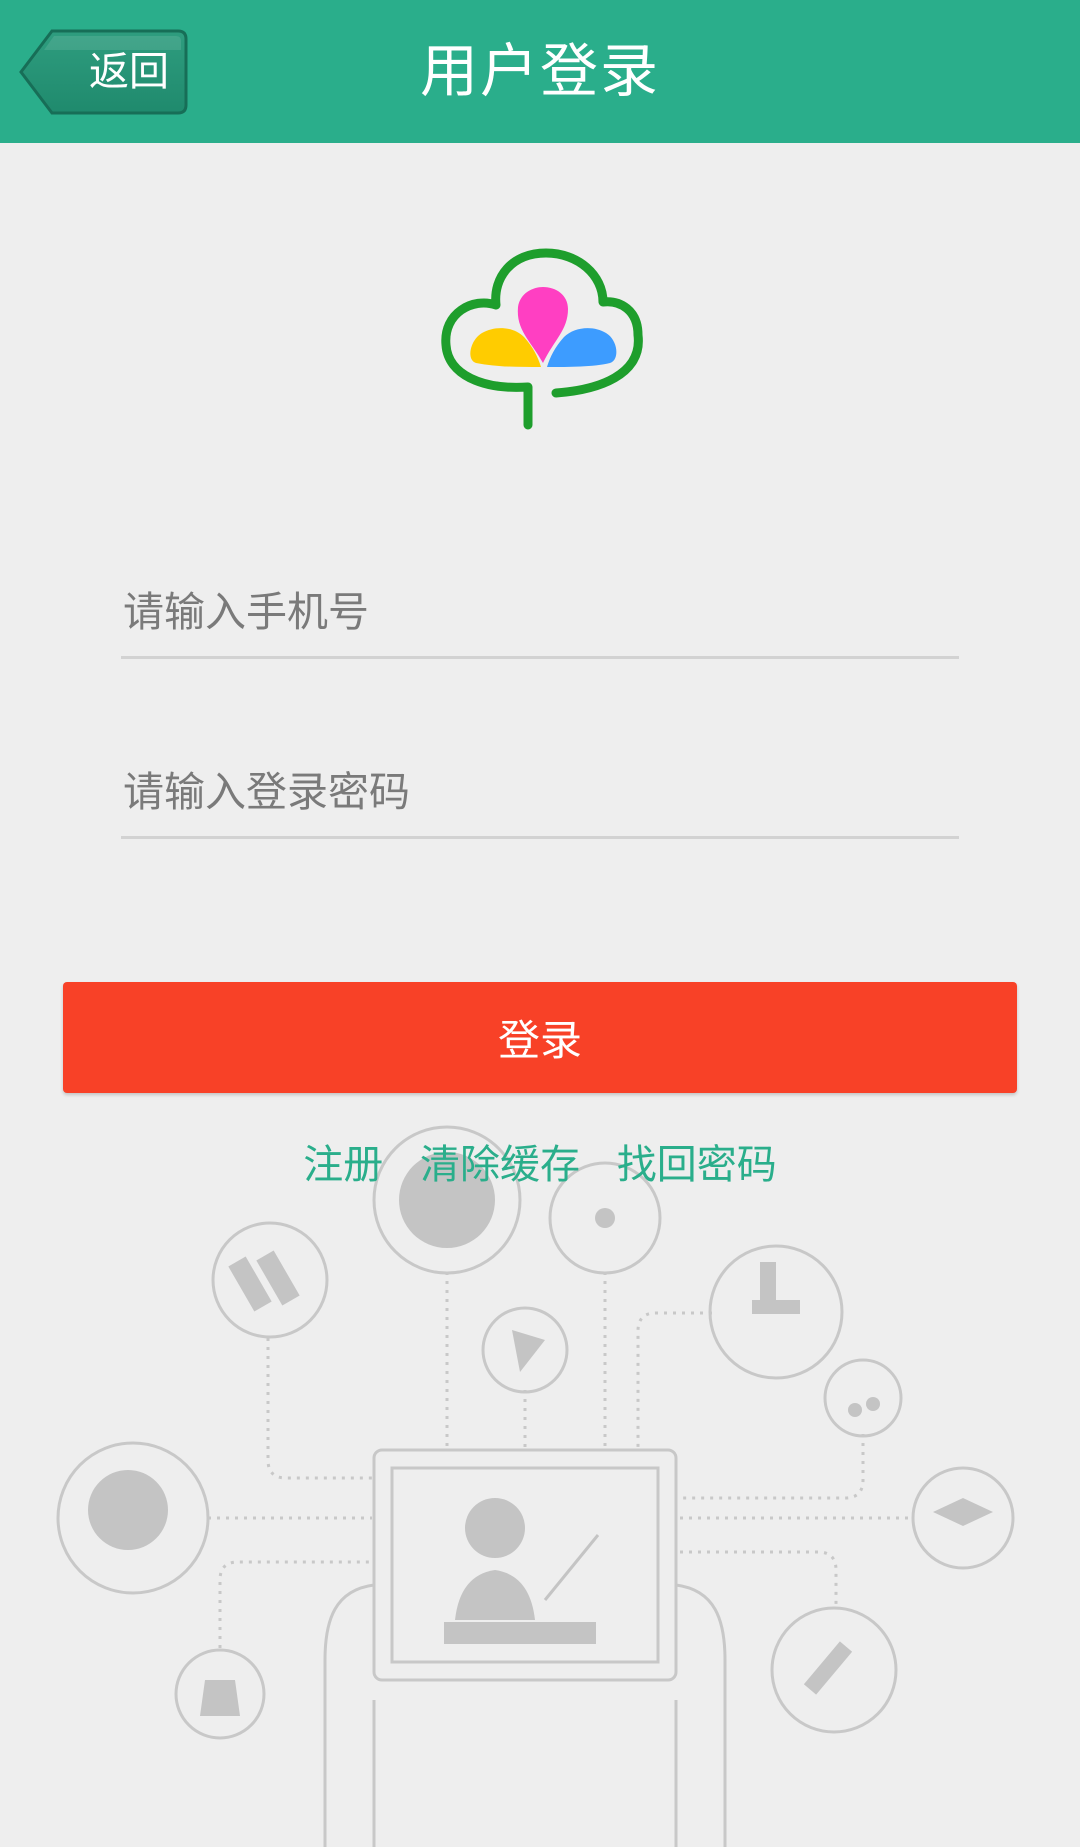 Image resolution: width=1080 pixels, height=1847 pixels. What do you see at coordinates (542, 792) in the screenshot?
I see `password-input` at bounding box center [542, 792].